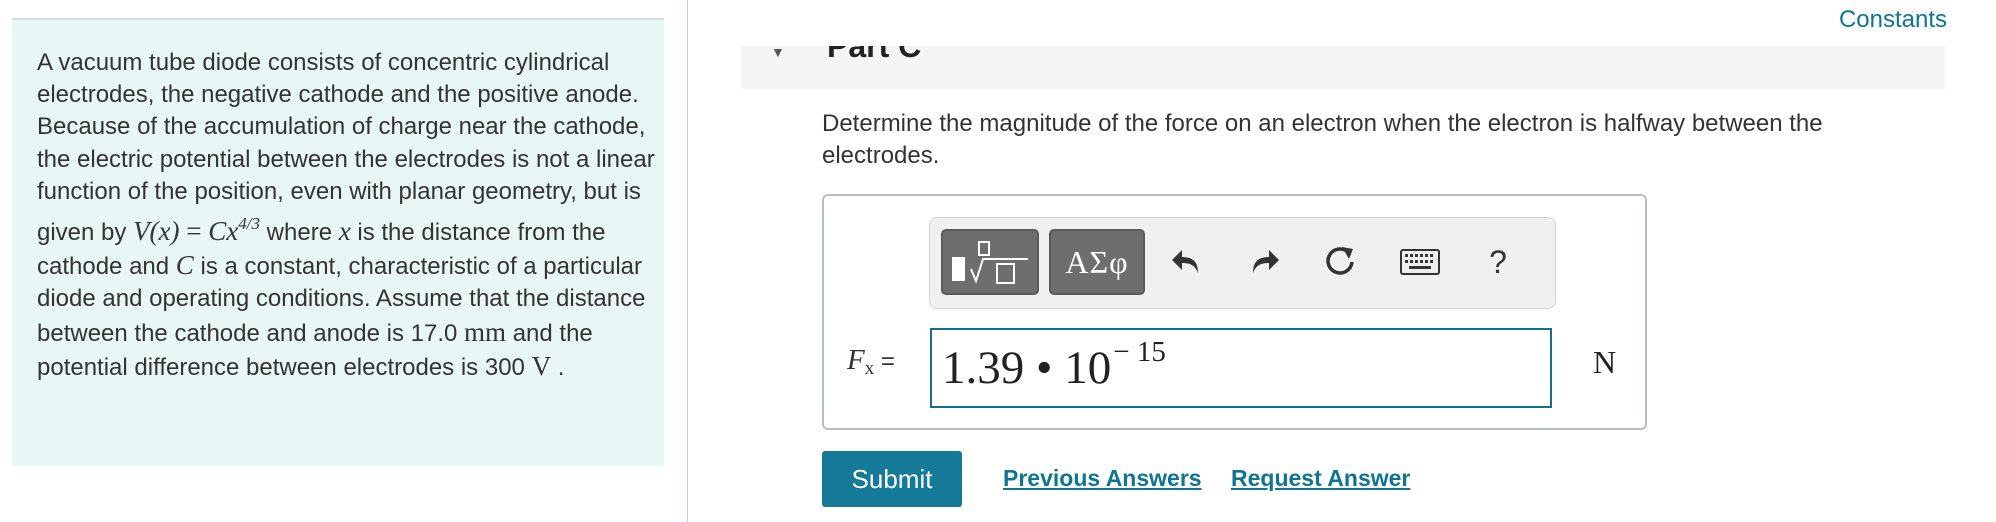  What do you see at coordinates (1097, 262) in the screenshot?
I see `symbols-button: ΑΣφ` at bounding box center [1097, 262].